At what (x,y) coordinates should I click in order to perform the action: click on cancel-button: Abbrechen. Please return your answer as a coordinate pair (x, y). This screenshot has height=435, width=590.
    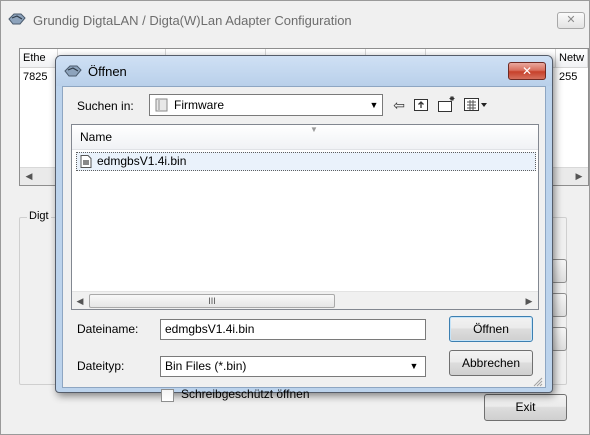
    Looking at the image, I should click on (491, 363).